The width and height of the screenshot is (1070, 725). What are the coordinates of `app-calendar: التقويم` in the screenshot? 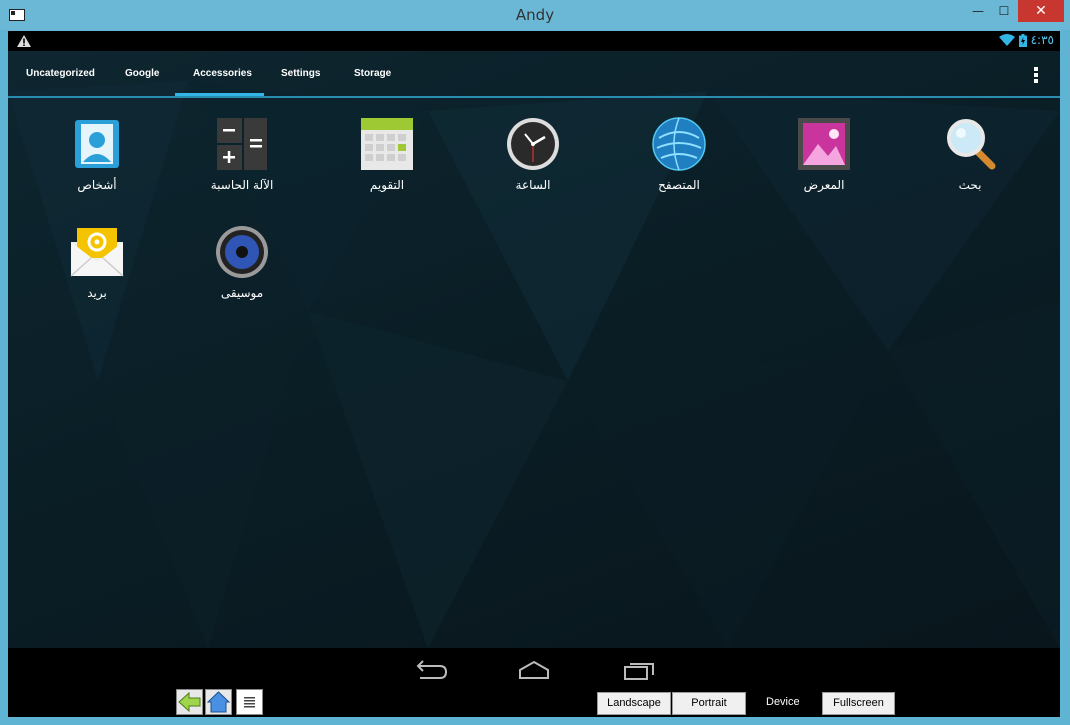 It's located at (387, 154).